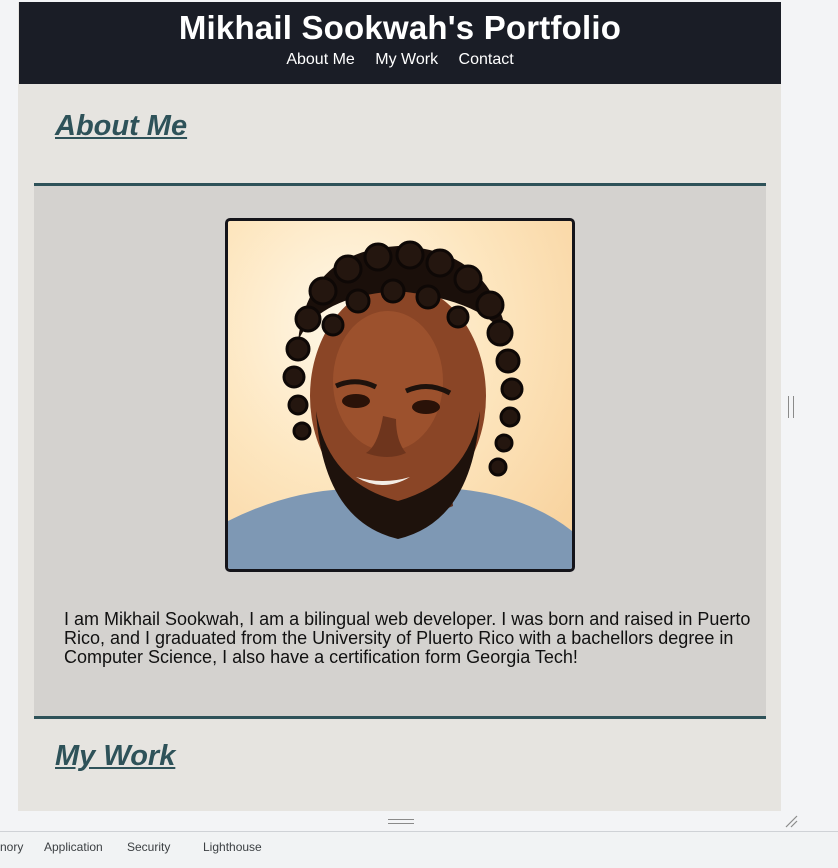 This screenshot has height=868, width=838. Describe the element at coordinates (419, 849) in the screenshot. I see `devtools-tab-bar: nory Application Security Lighthouse` at that location.